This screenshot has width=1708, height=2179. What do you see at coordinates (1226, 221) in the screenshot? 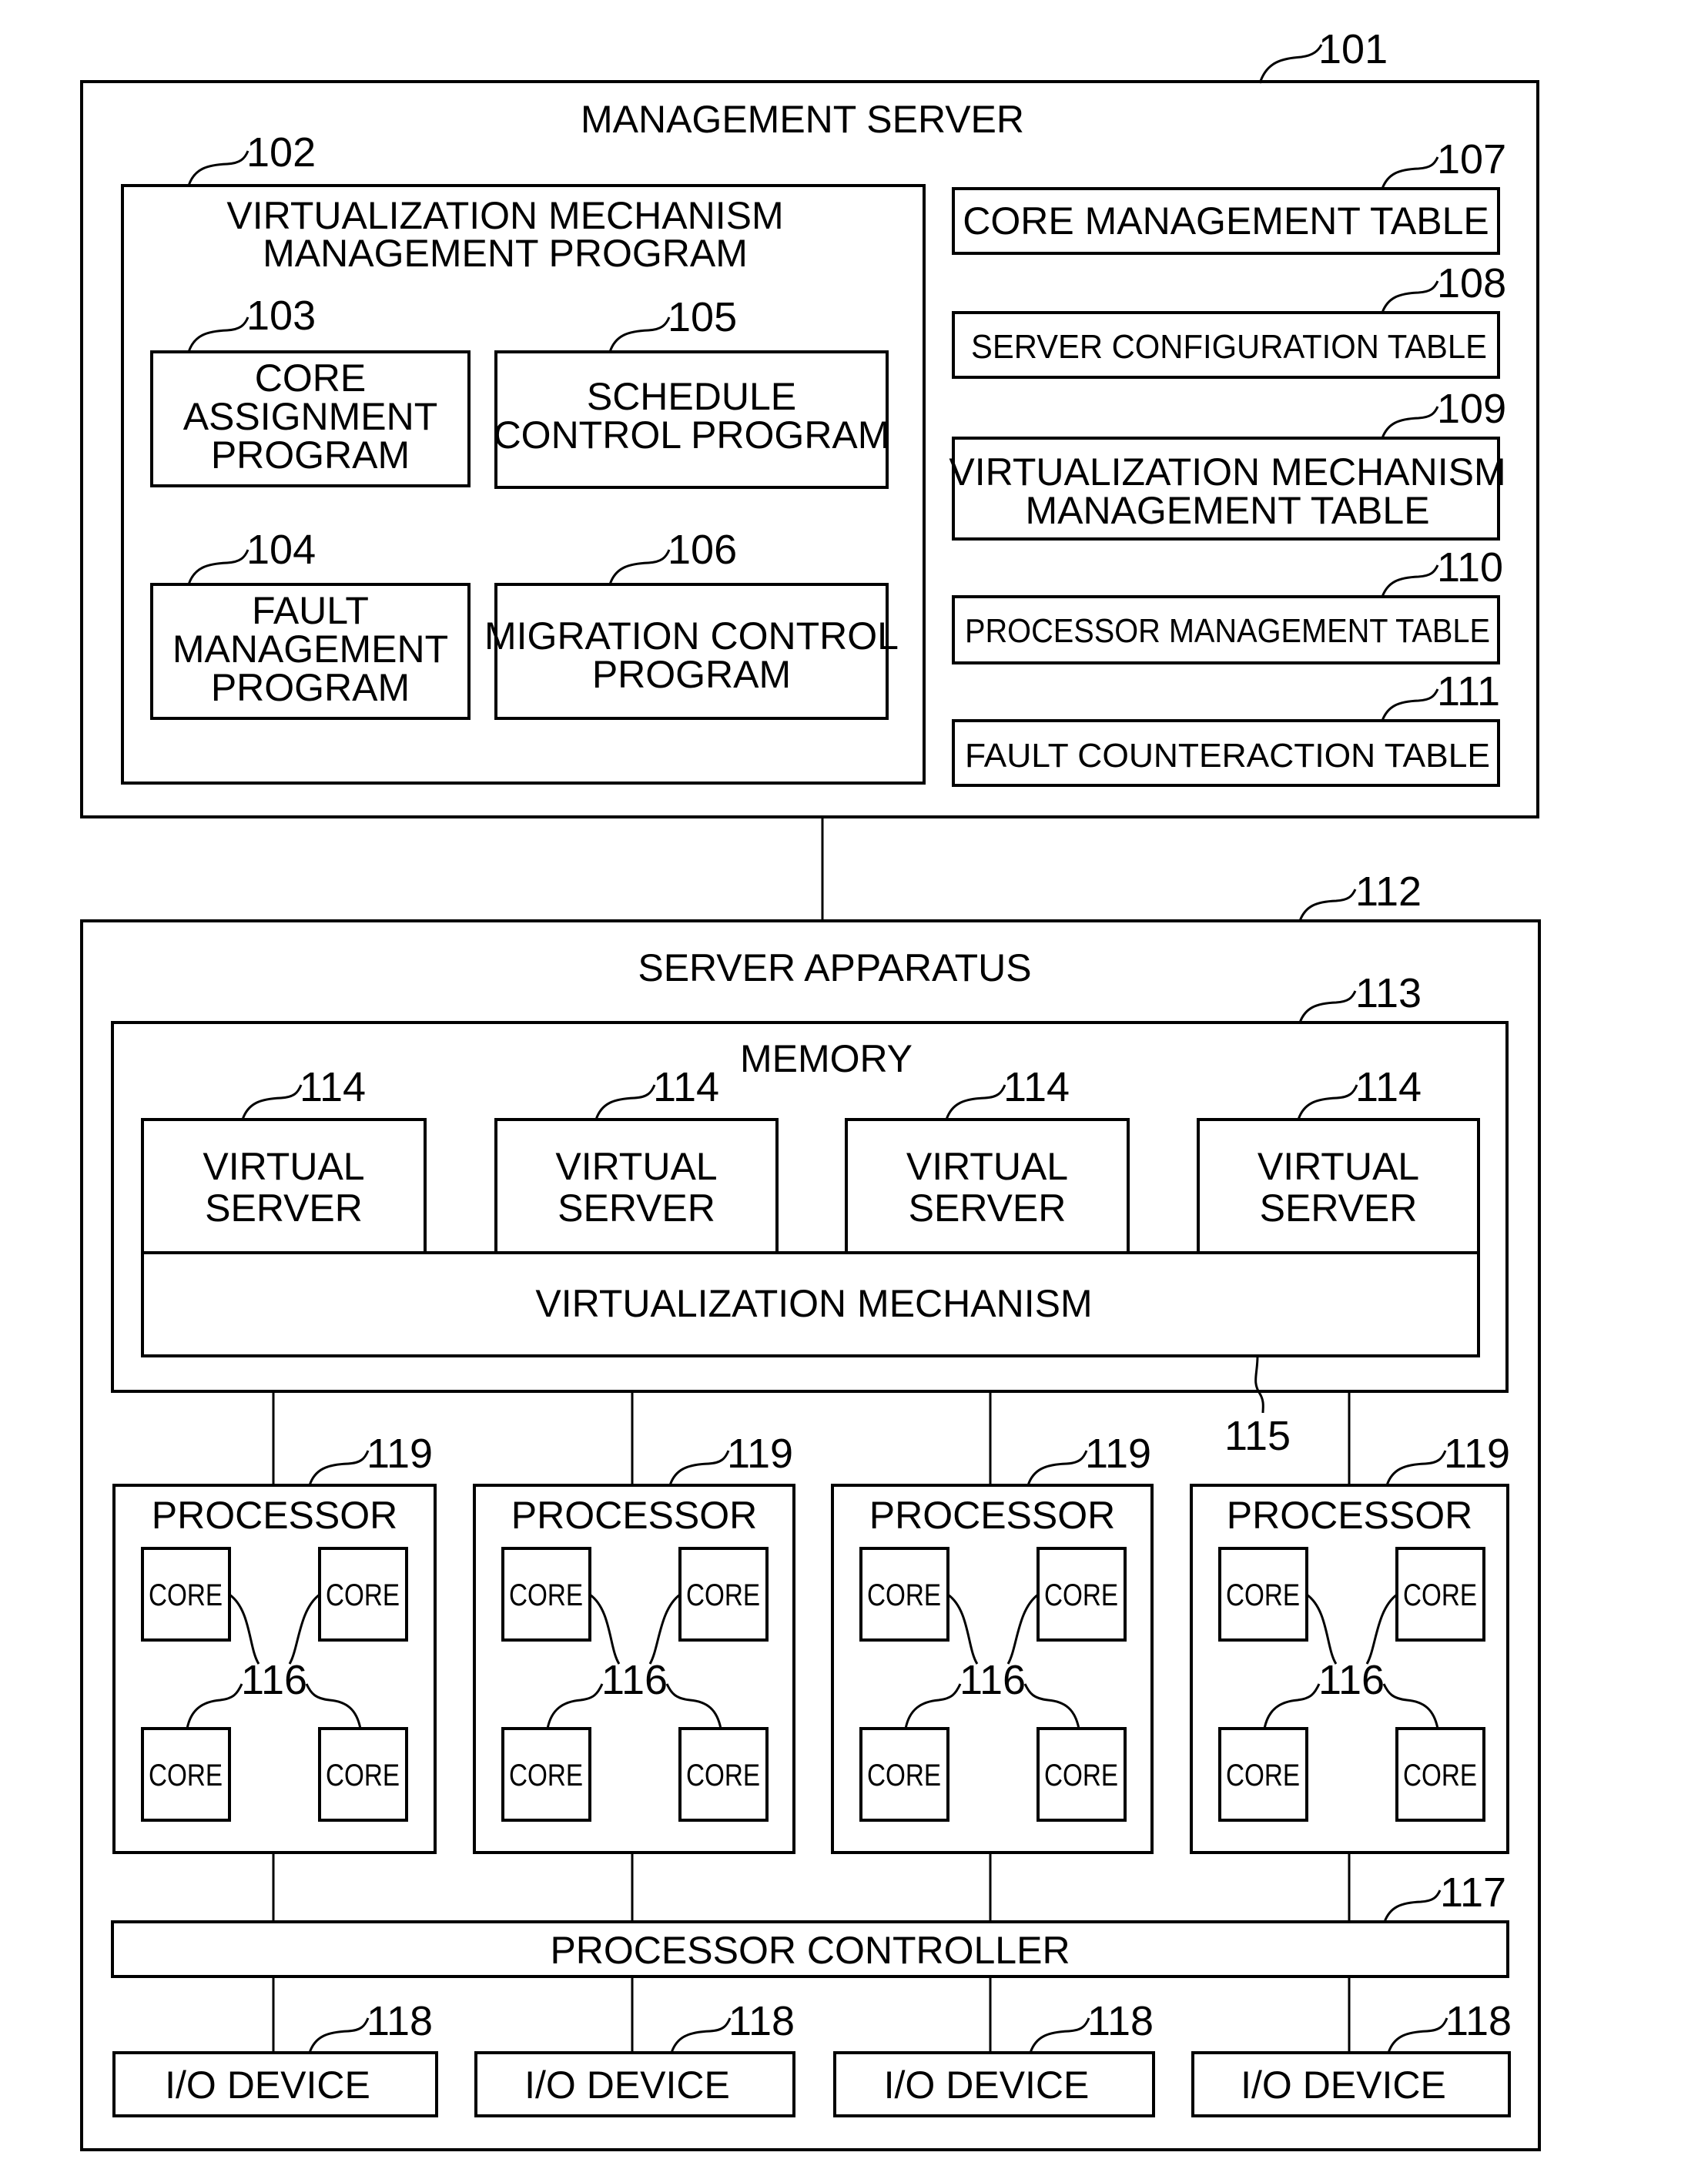
I see `core-management-table-label: CORE MANAGEMENT TABLE` at bounding box center [1226, 221].